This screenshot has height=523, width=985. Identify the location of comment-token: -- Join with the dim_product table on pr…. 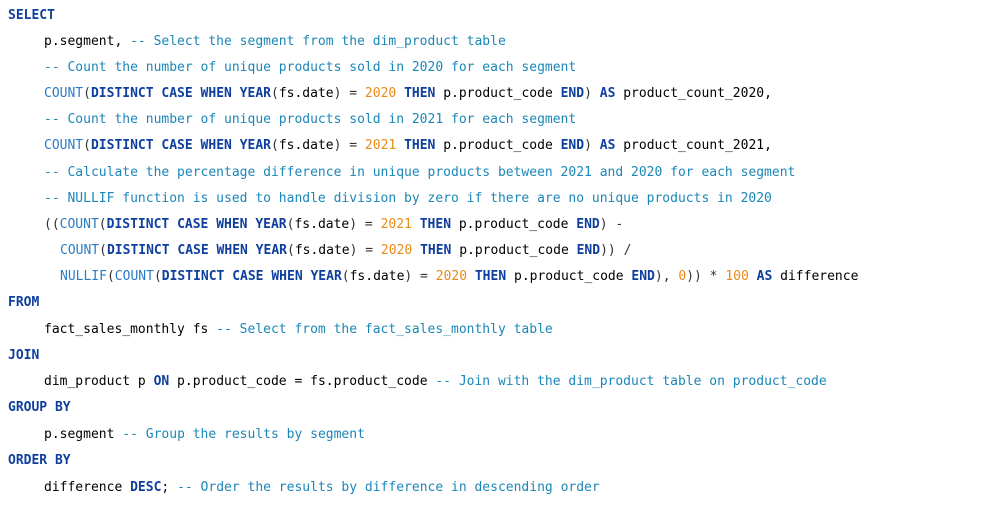
(631, 381).